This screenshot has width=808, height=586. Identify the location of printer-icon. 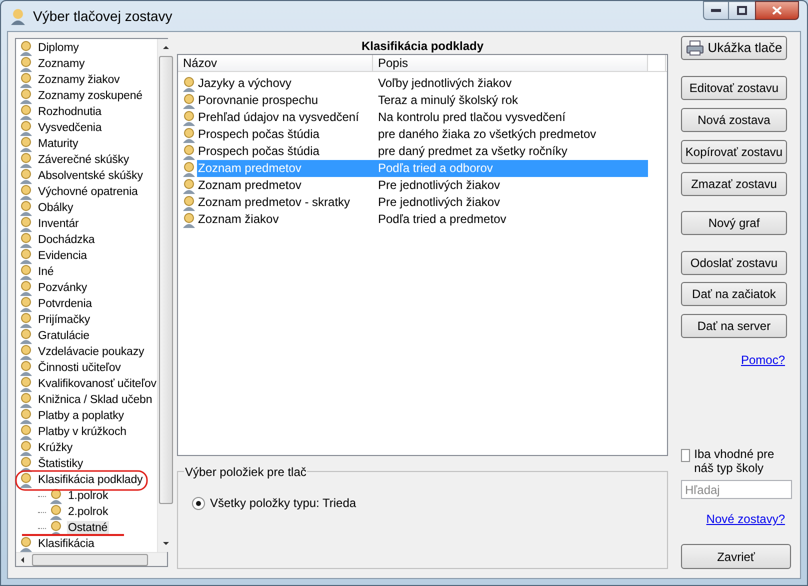
(695, 48).